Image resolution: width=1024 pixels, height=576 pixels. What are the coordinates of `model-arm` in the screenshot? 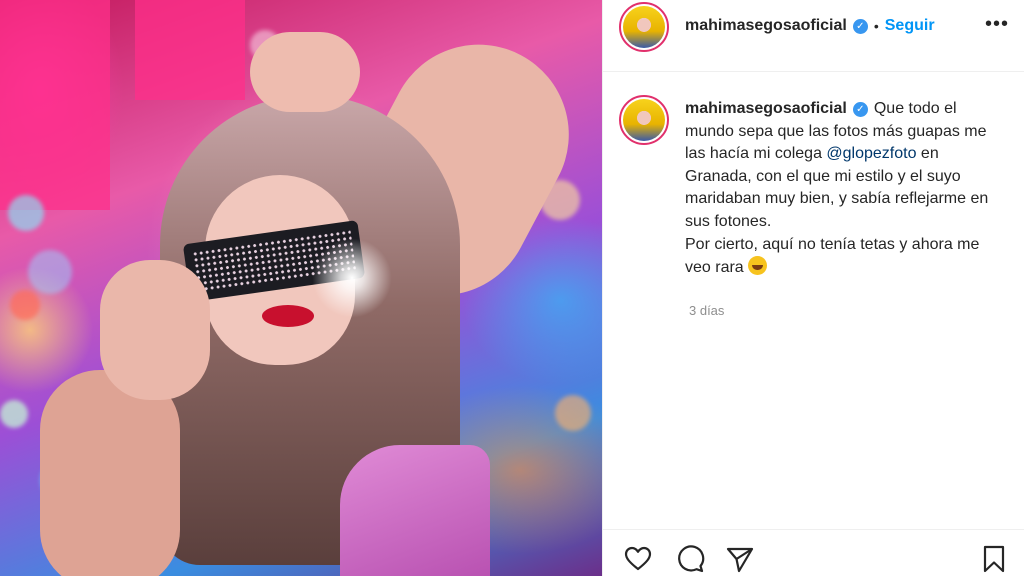 It's located at (110, 473).